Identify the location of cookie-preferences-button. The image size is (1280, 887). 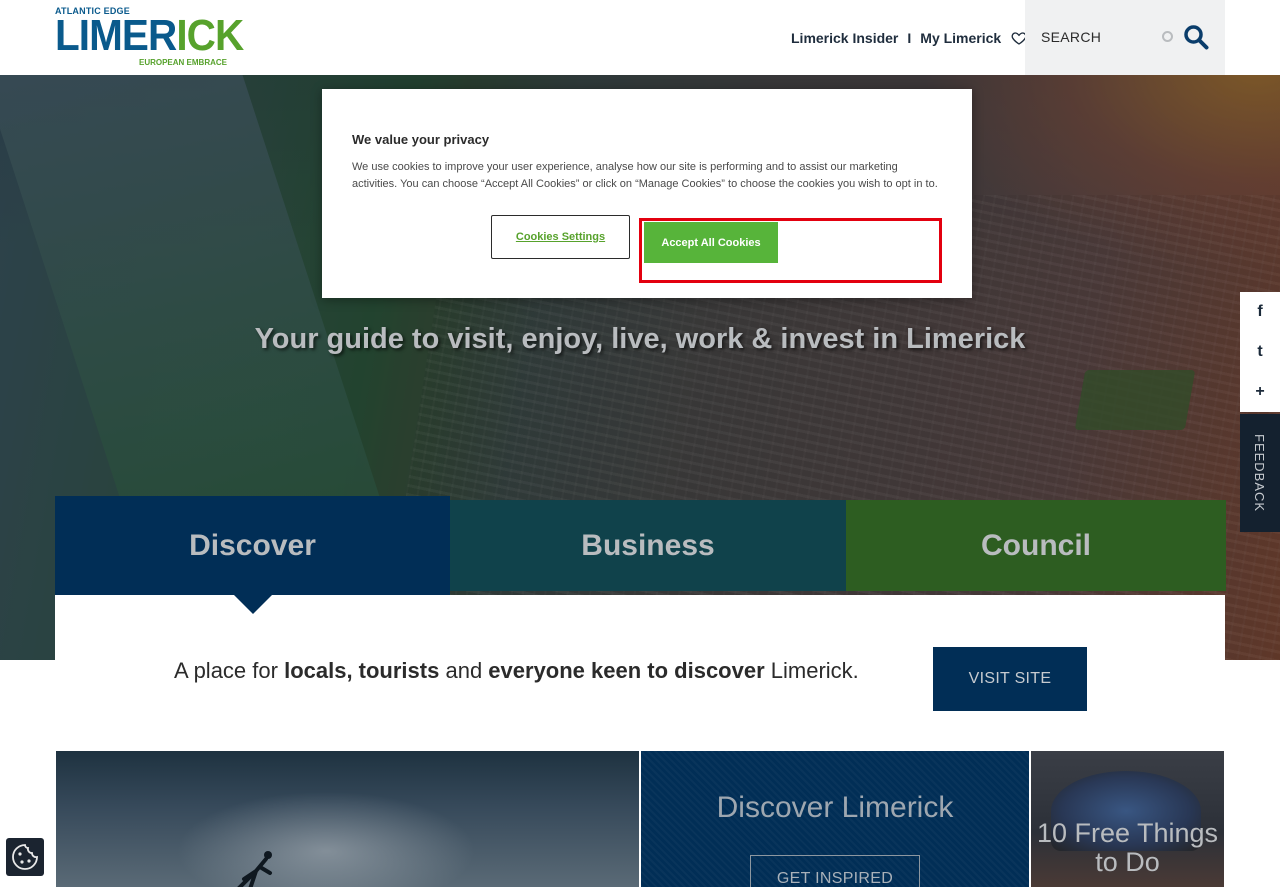
(25, 857).